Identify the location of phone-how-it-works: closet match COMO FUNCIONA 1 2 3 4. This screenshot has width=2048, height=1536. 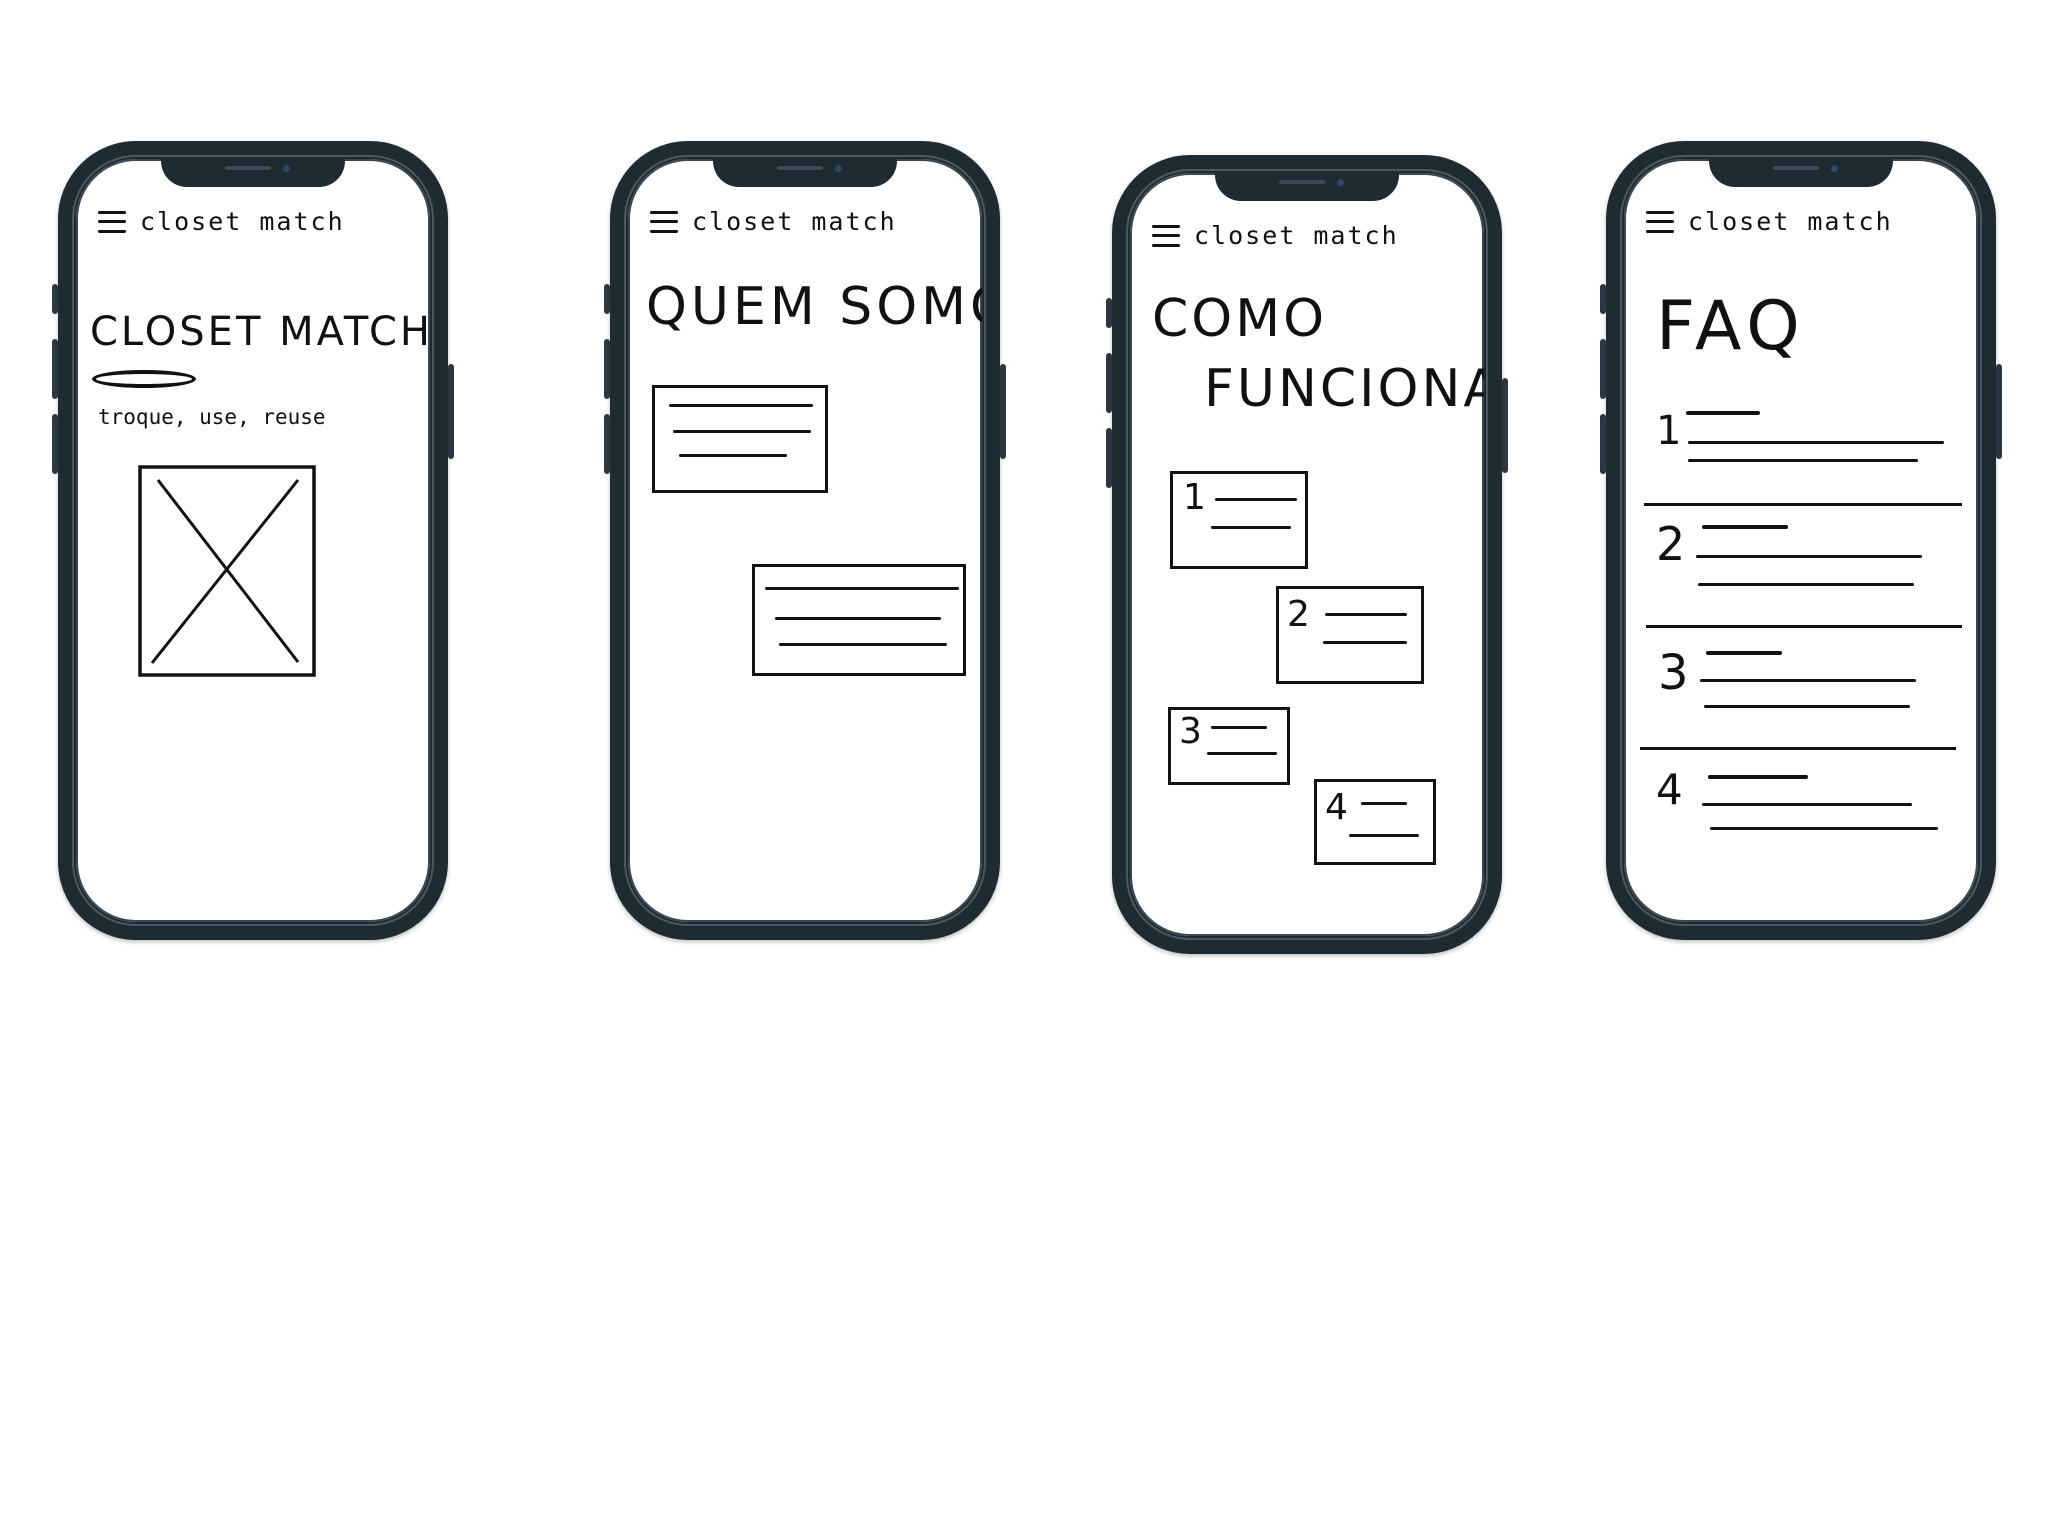
(1307, 554).